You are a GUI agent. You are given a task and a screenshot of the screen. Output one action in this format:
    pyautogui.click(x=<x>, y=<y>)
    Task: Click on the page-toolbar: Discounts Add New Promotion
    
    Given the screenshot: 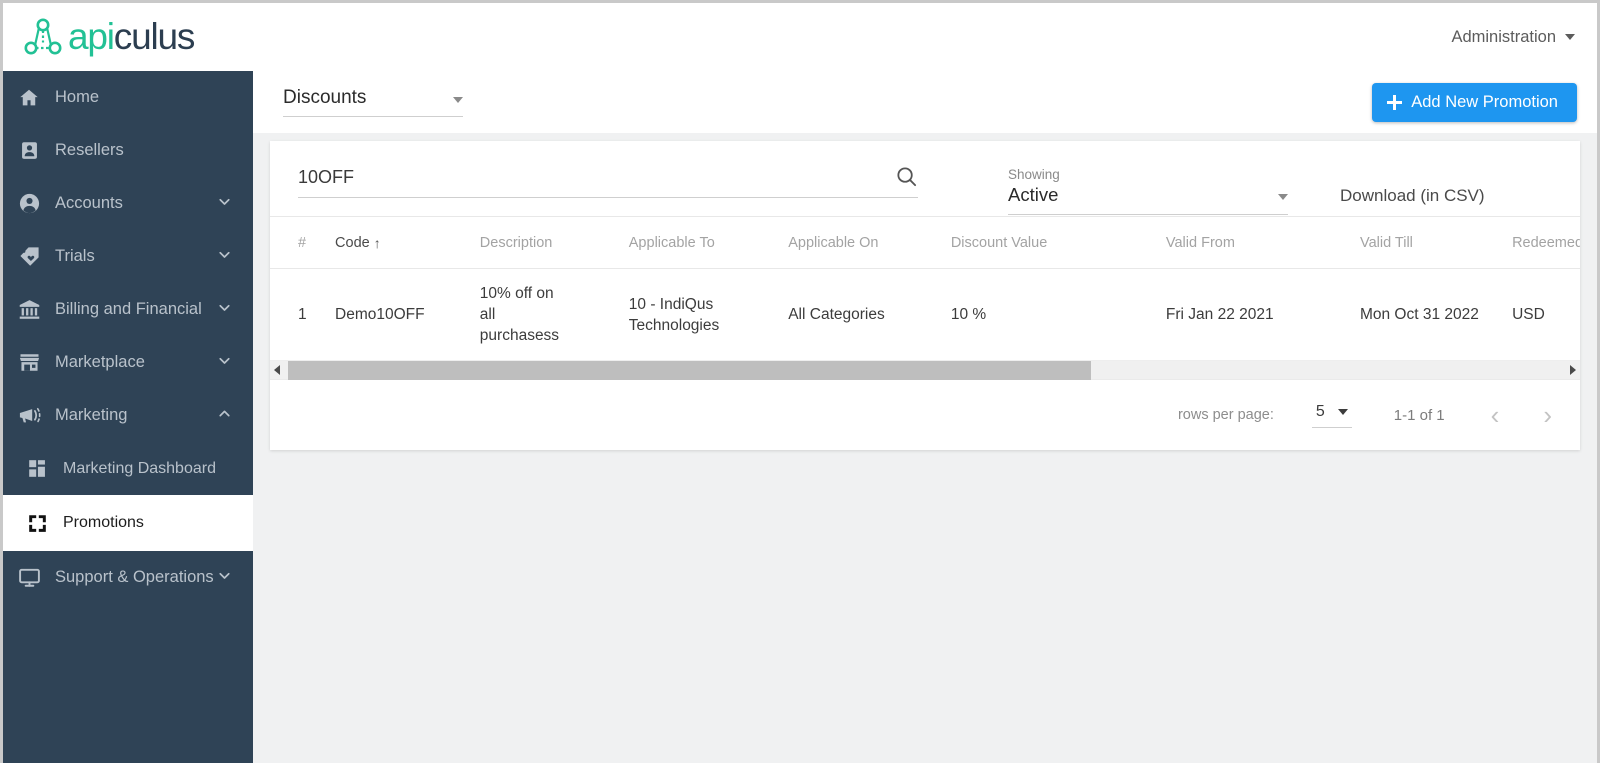 What is the action you would take?
    pyautogui.click(x=925, y=102)
    